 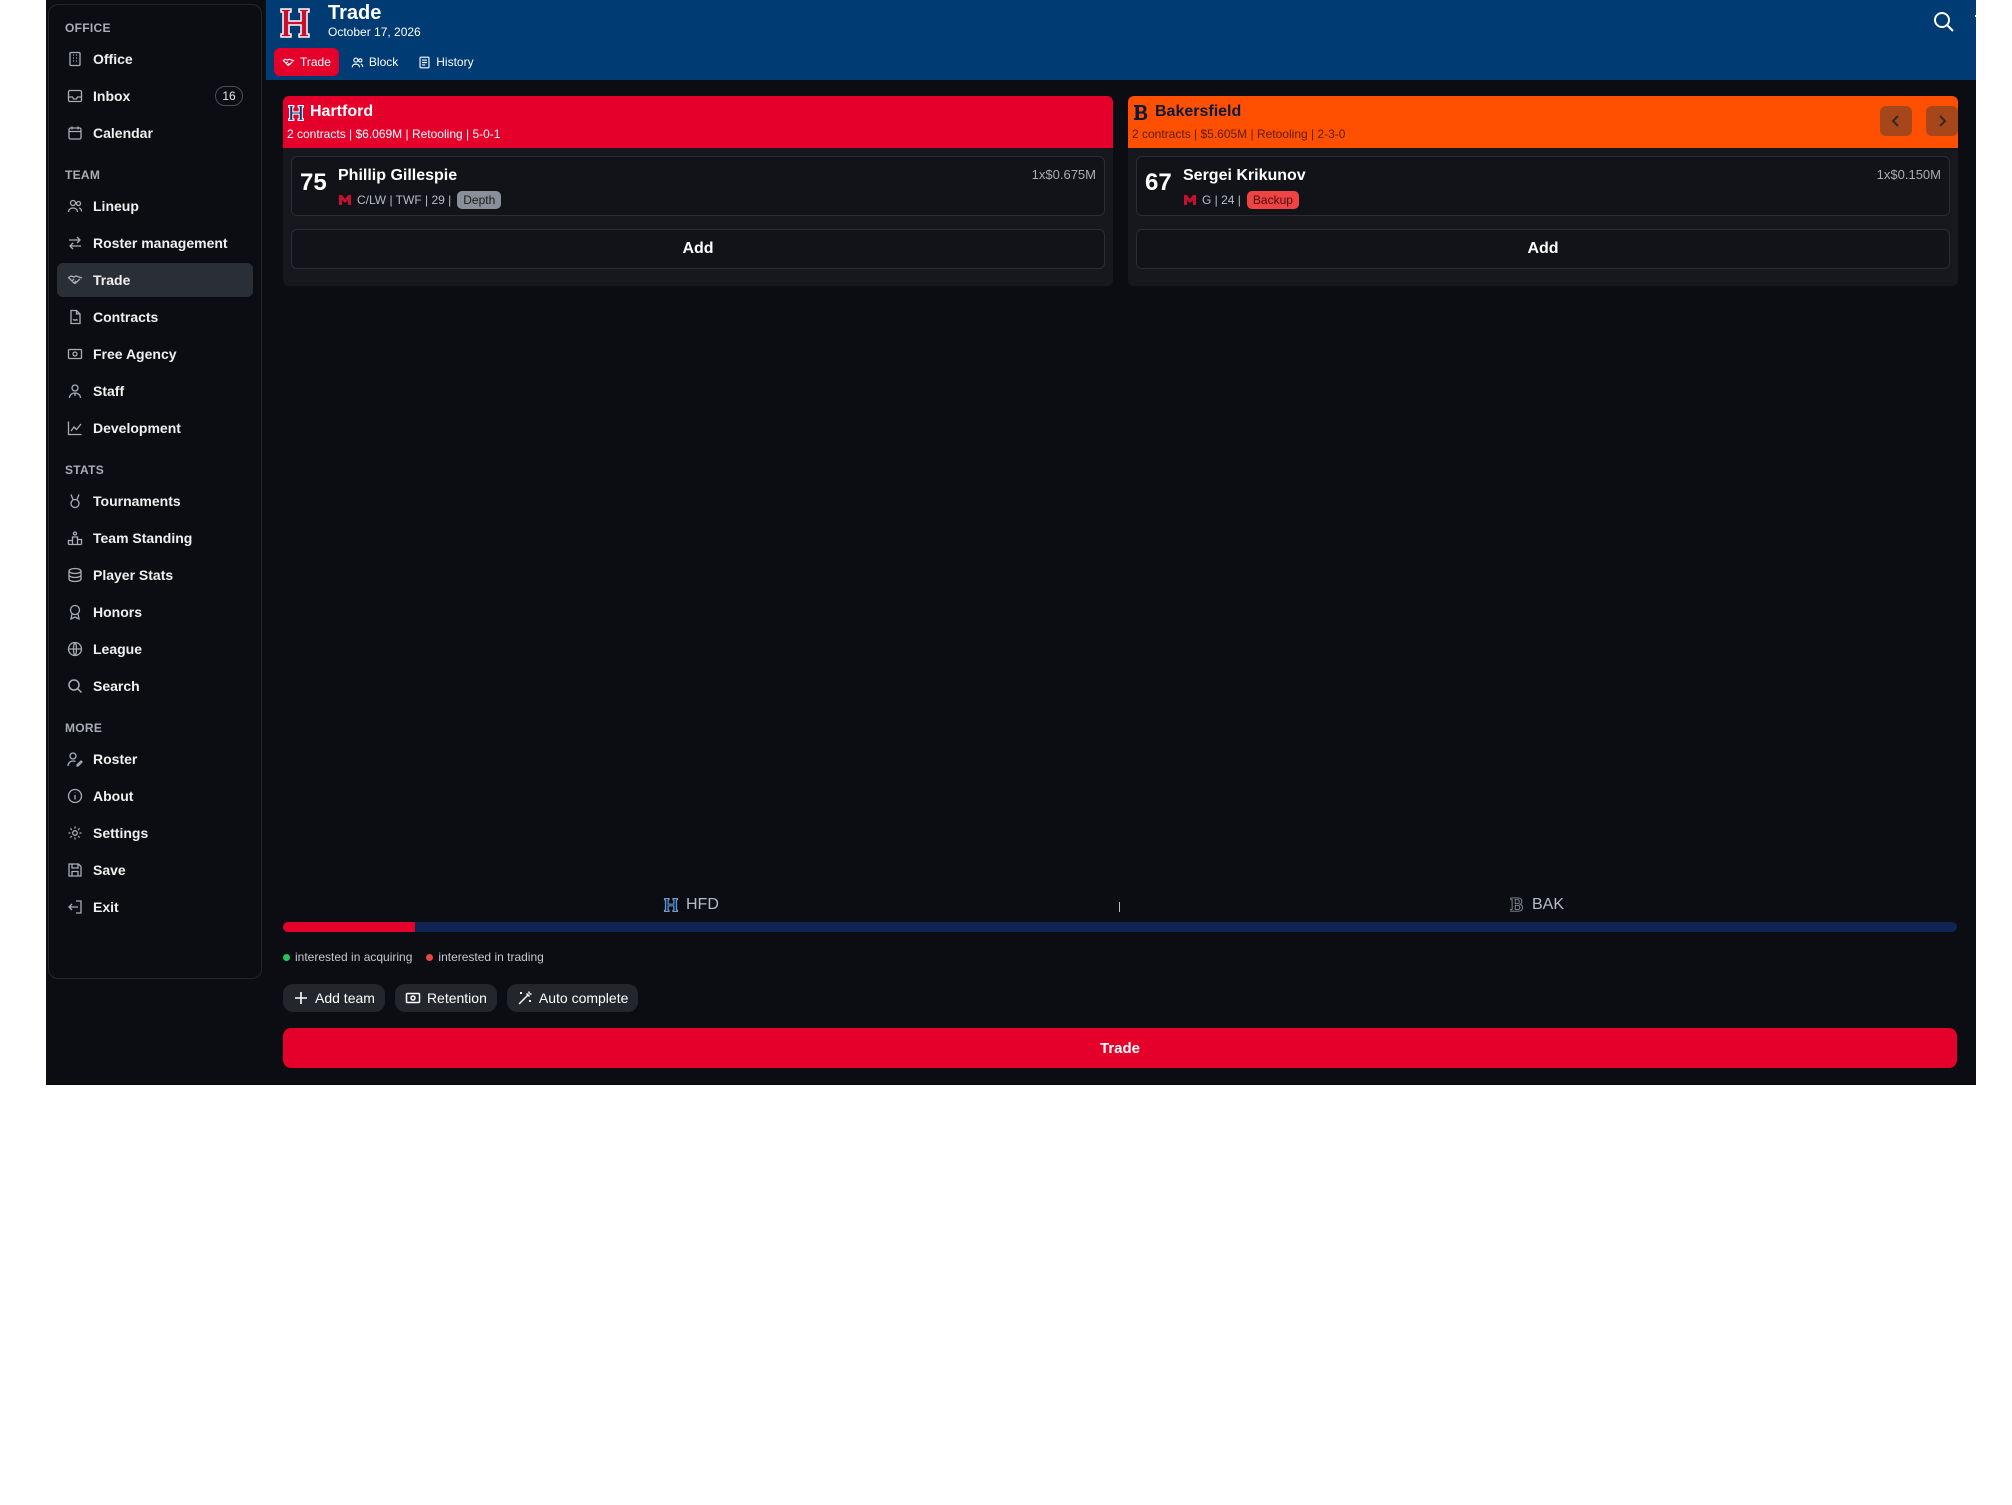 I want to click on tab-history: History, so click(x=445, y=62).